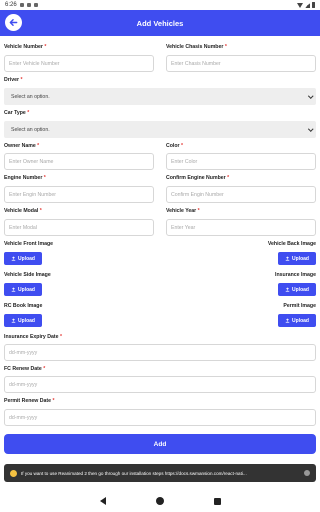 This screenshot has width=320, height=512. I want to click on upload-side-image-button: Upload, so click(23, 289).